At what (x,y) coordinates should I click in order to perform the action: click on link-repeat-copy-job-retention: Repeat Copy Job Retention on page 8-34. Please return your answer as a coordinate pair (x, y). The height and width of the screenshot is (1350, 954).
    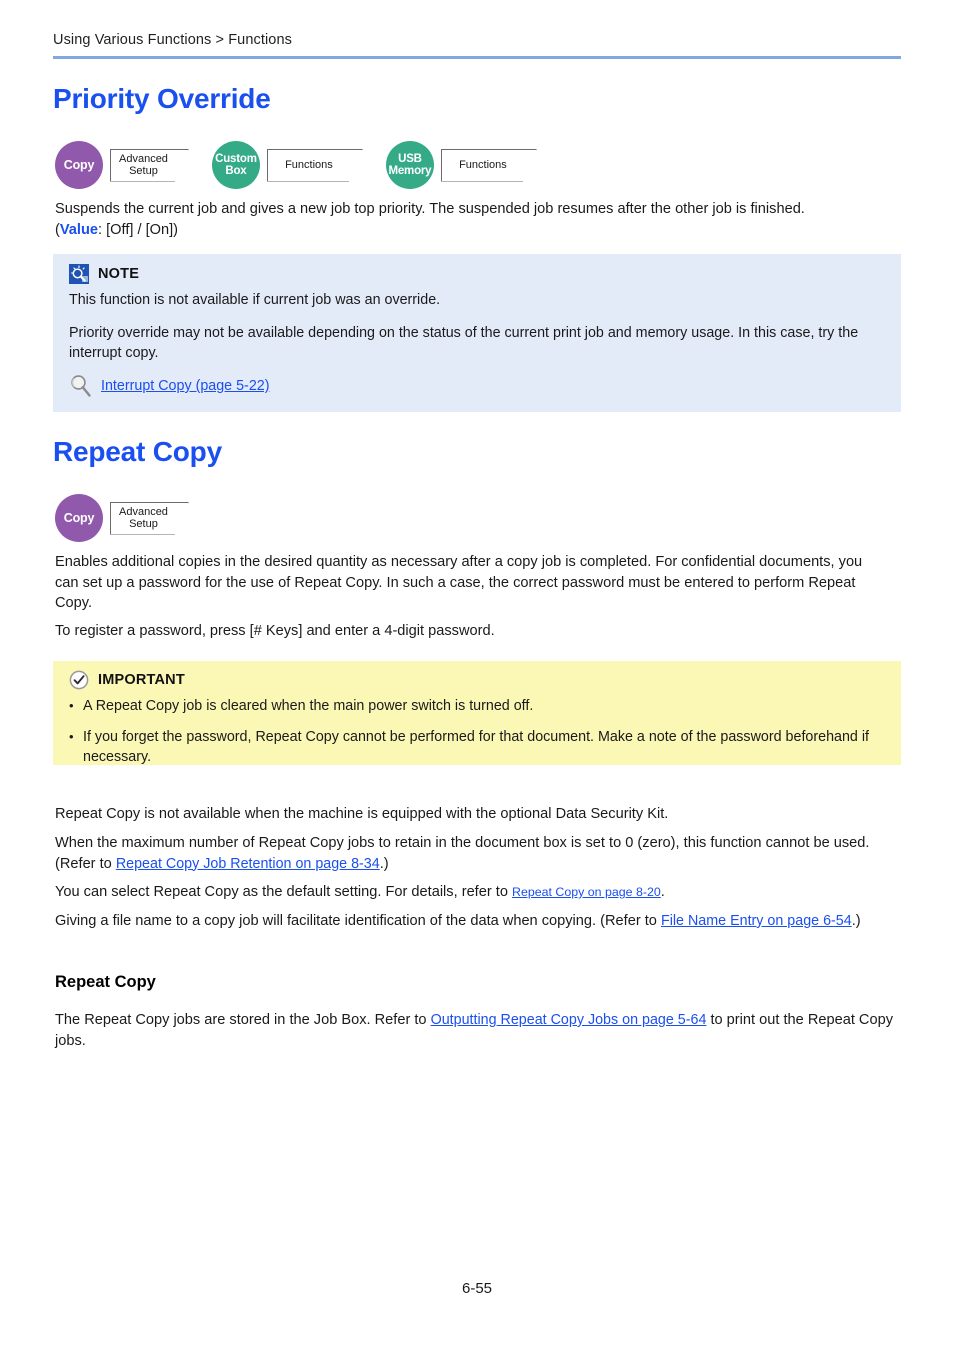
    Looking at the image, I should click on (248, 864).